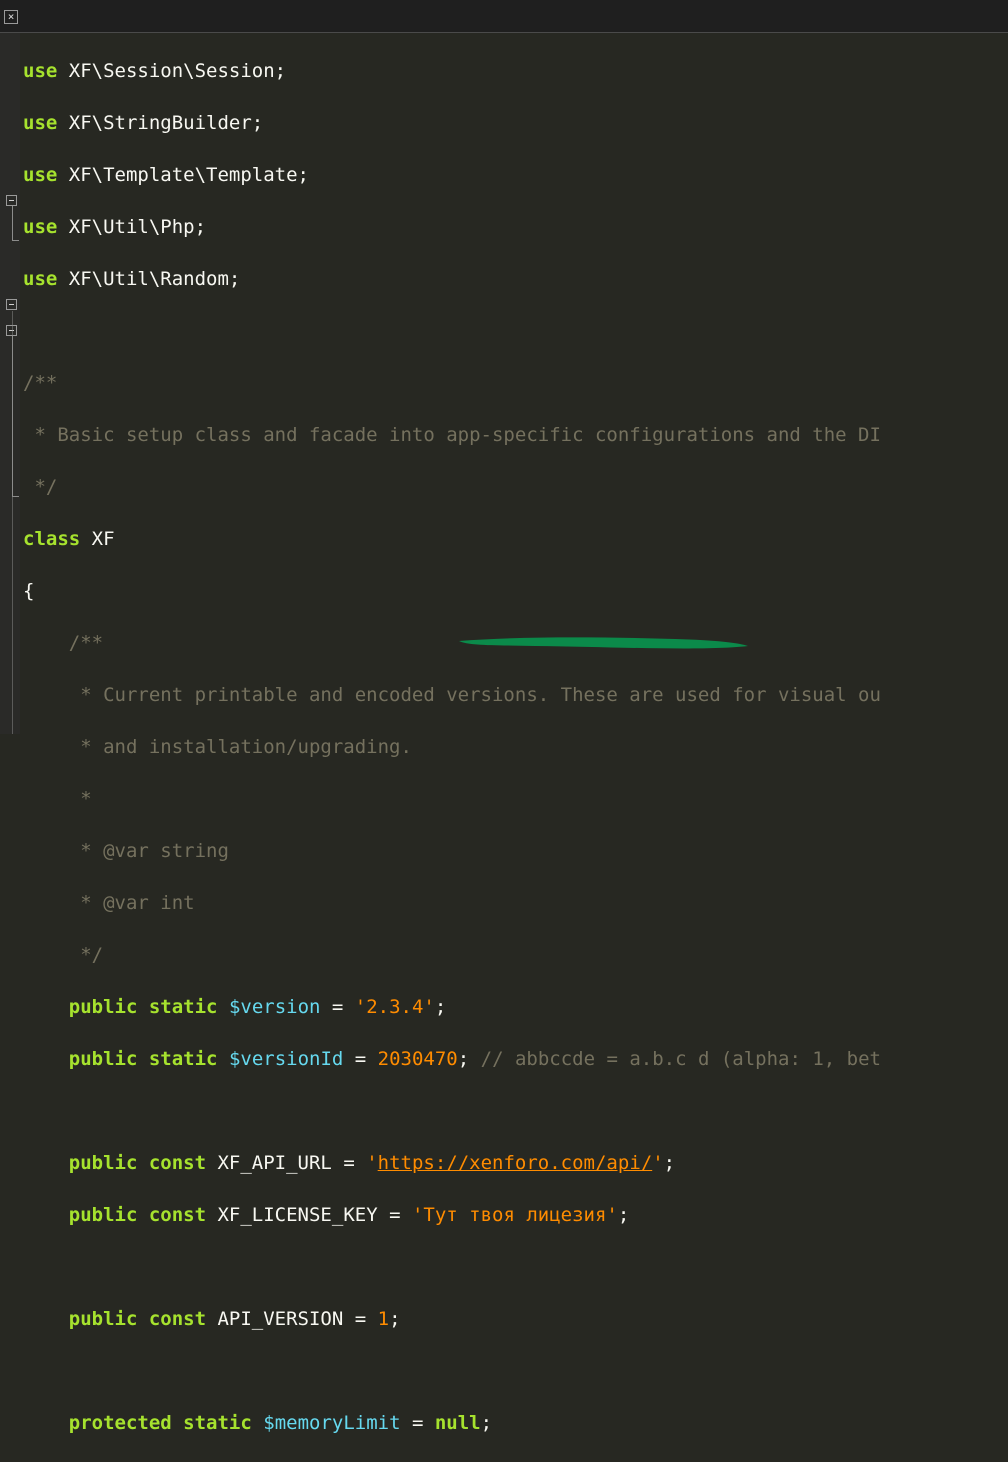  Describe the element at coordinates (217, 747) in the screenshot. I see `doc-comment-text: * and installation/upgrading.` at that location.